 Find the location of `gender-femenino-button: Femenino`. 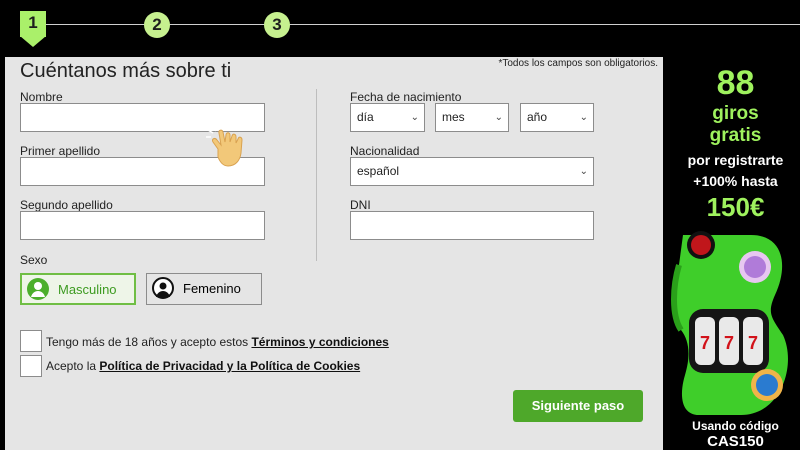

gender-femenino-button: Femenino is located at coordinates (204, 289).